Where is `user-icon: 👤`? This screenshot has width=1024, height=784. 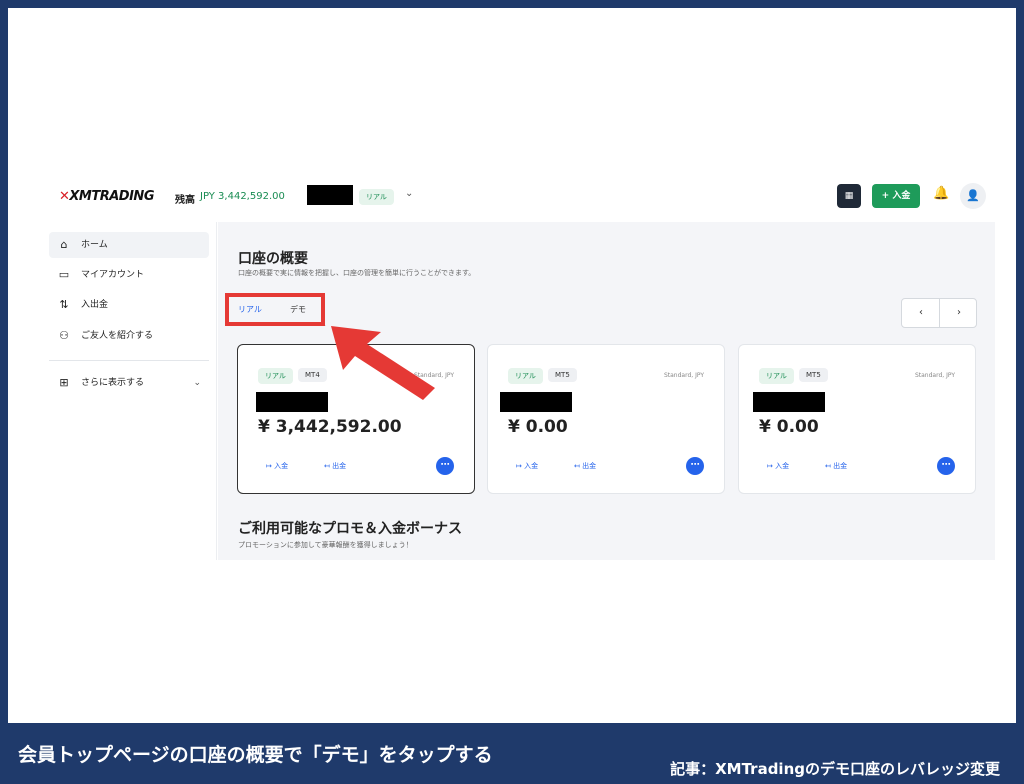
user-icon: 👤 is located at coordinates (973, 196).